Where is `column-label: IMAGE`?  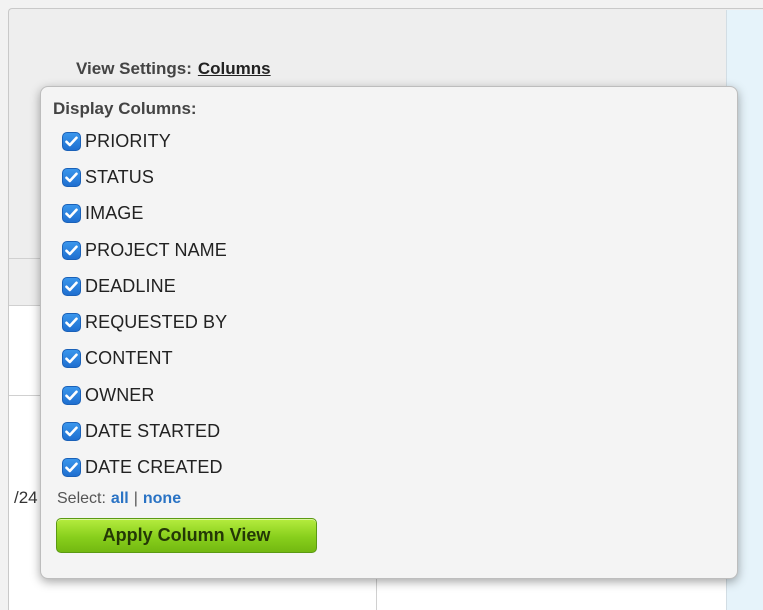 column-label: IMAGE is located at coordinates (114, 213).